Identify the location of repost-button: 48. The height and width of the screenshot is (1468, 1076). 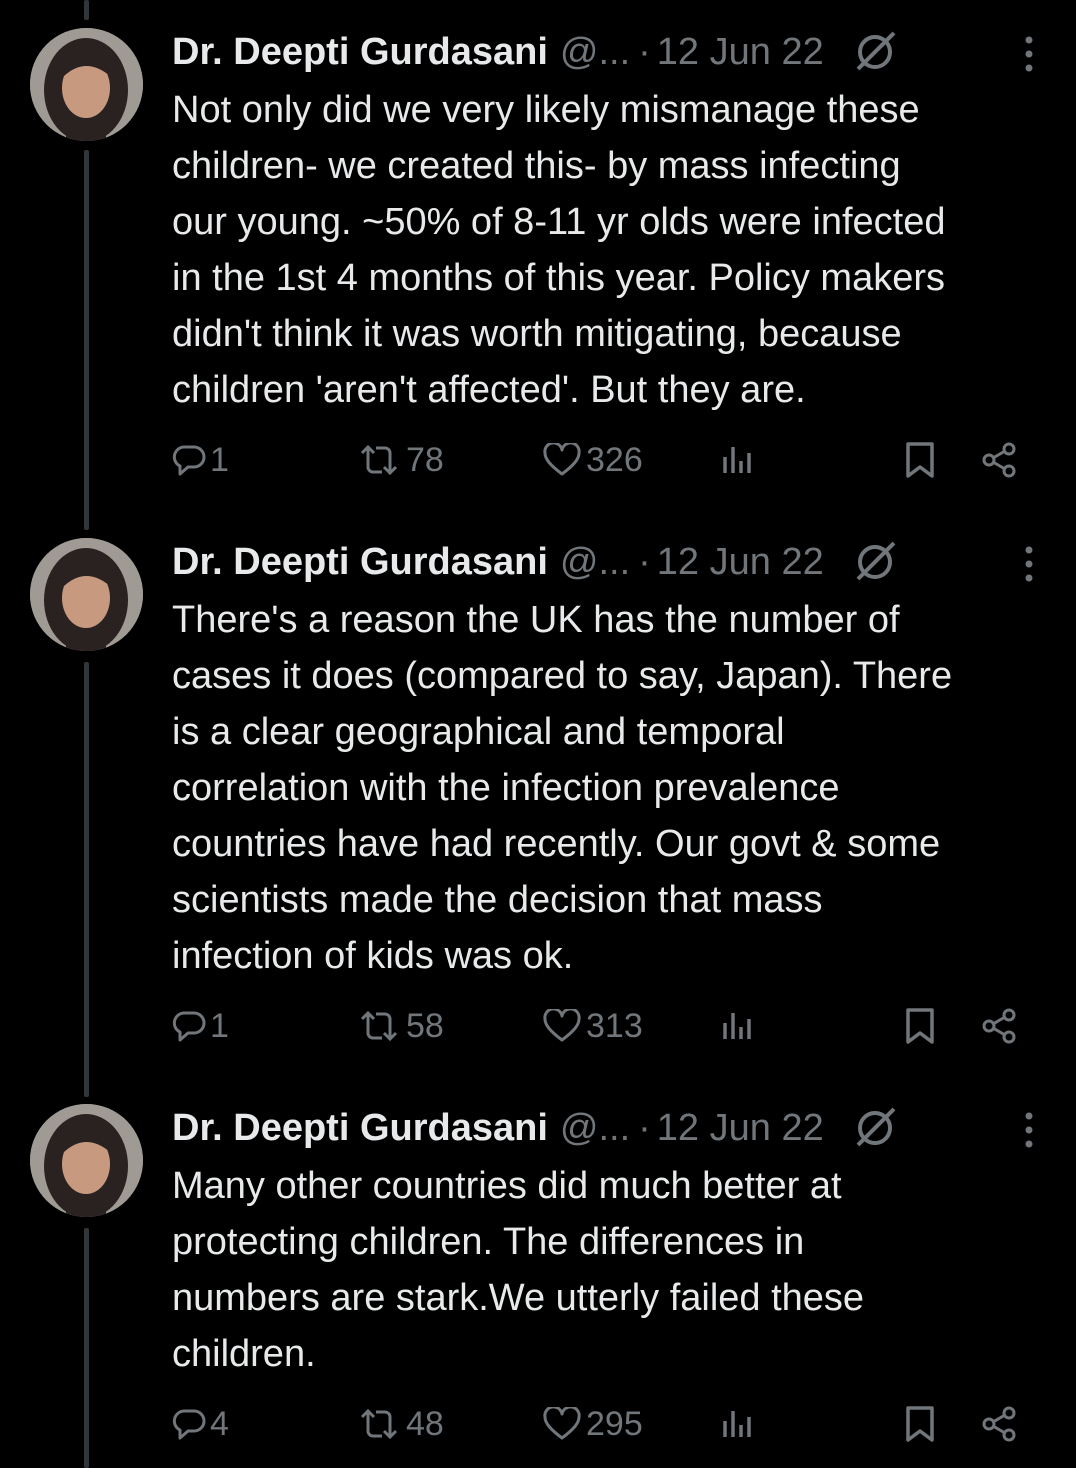
(400, 1424).